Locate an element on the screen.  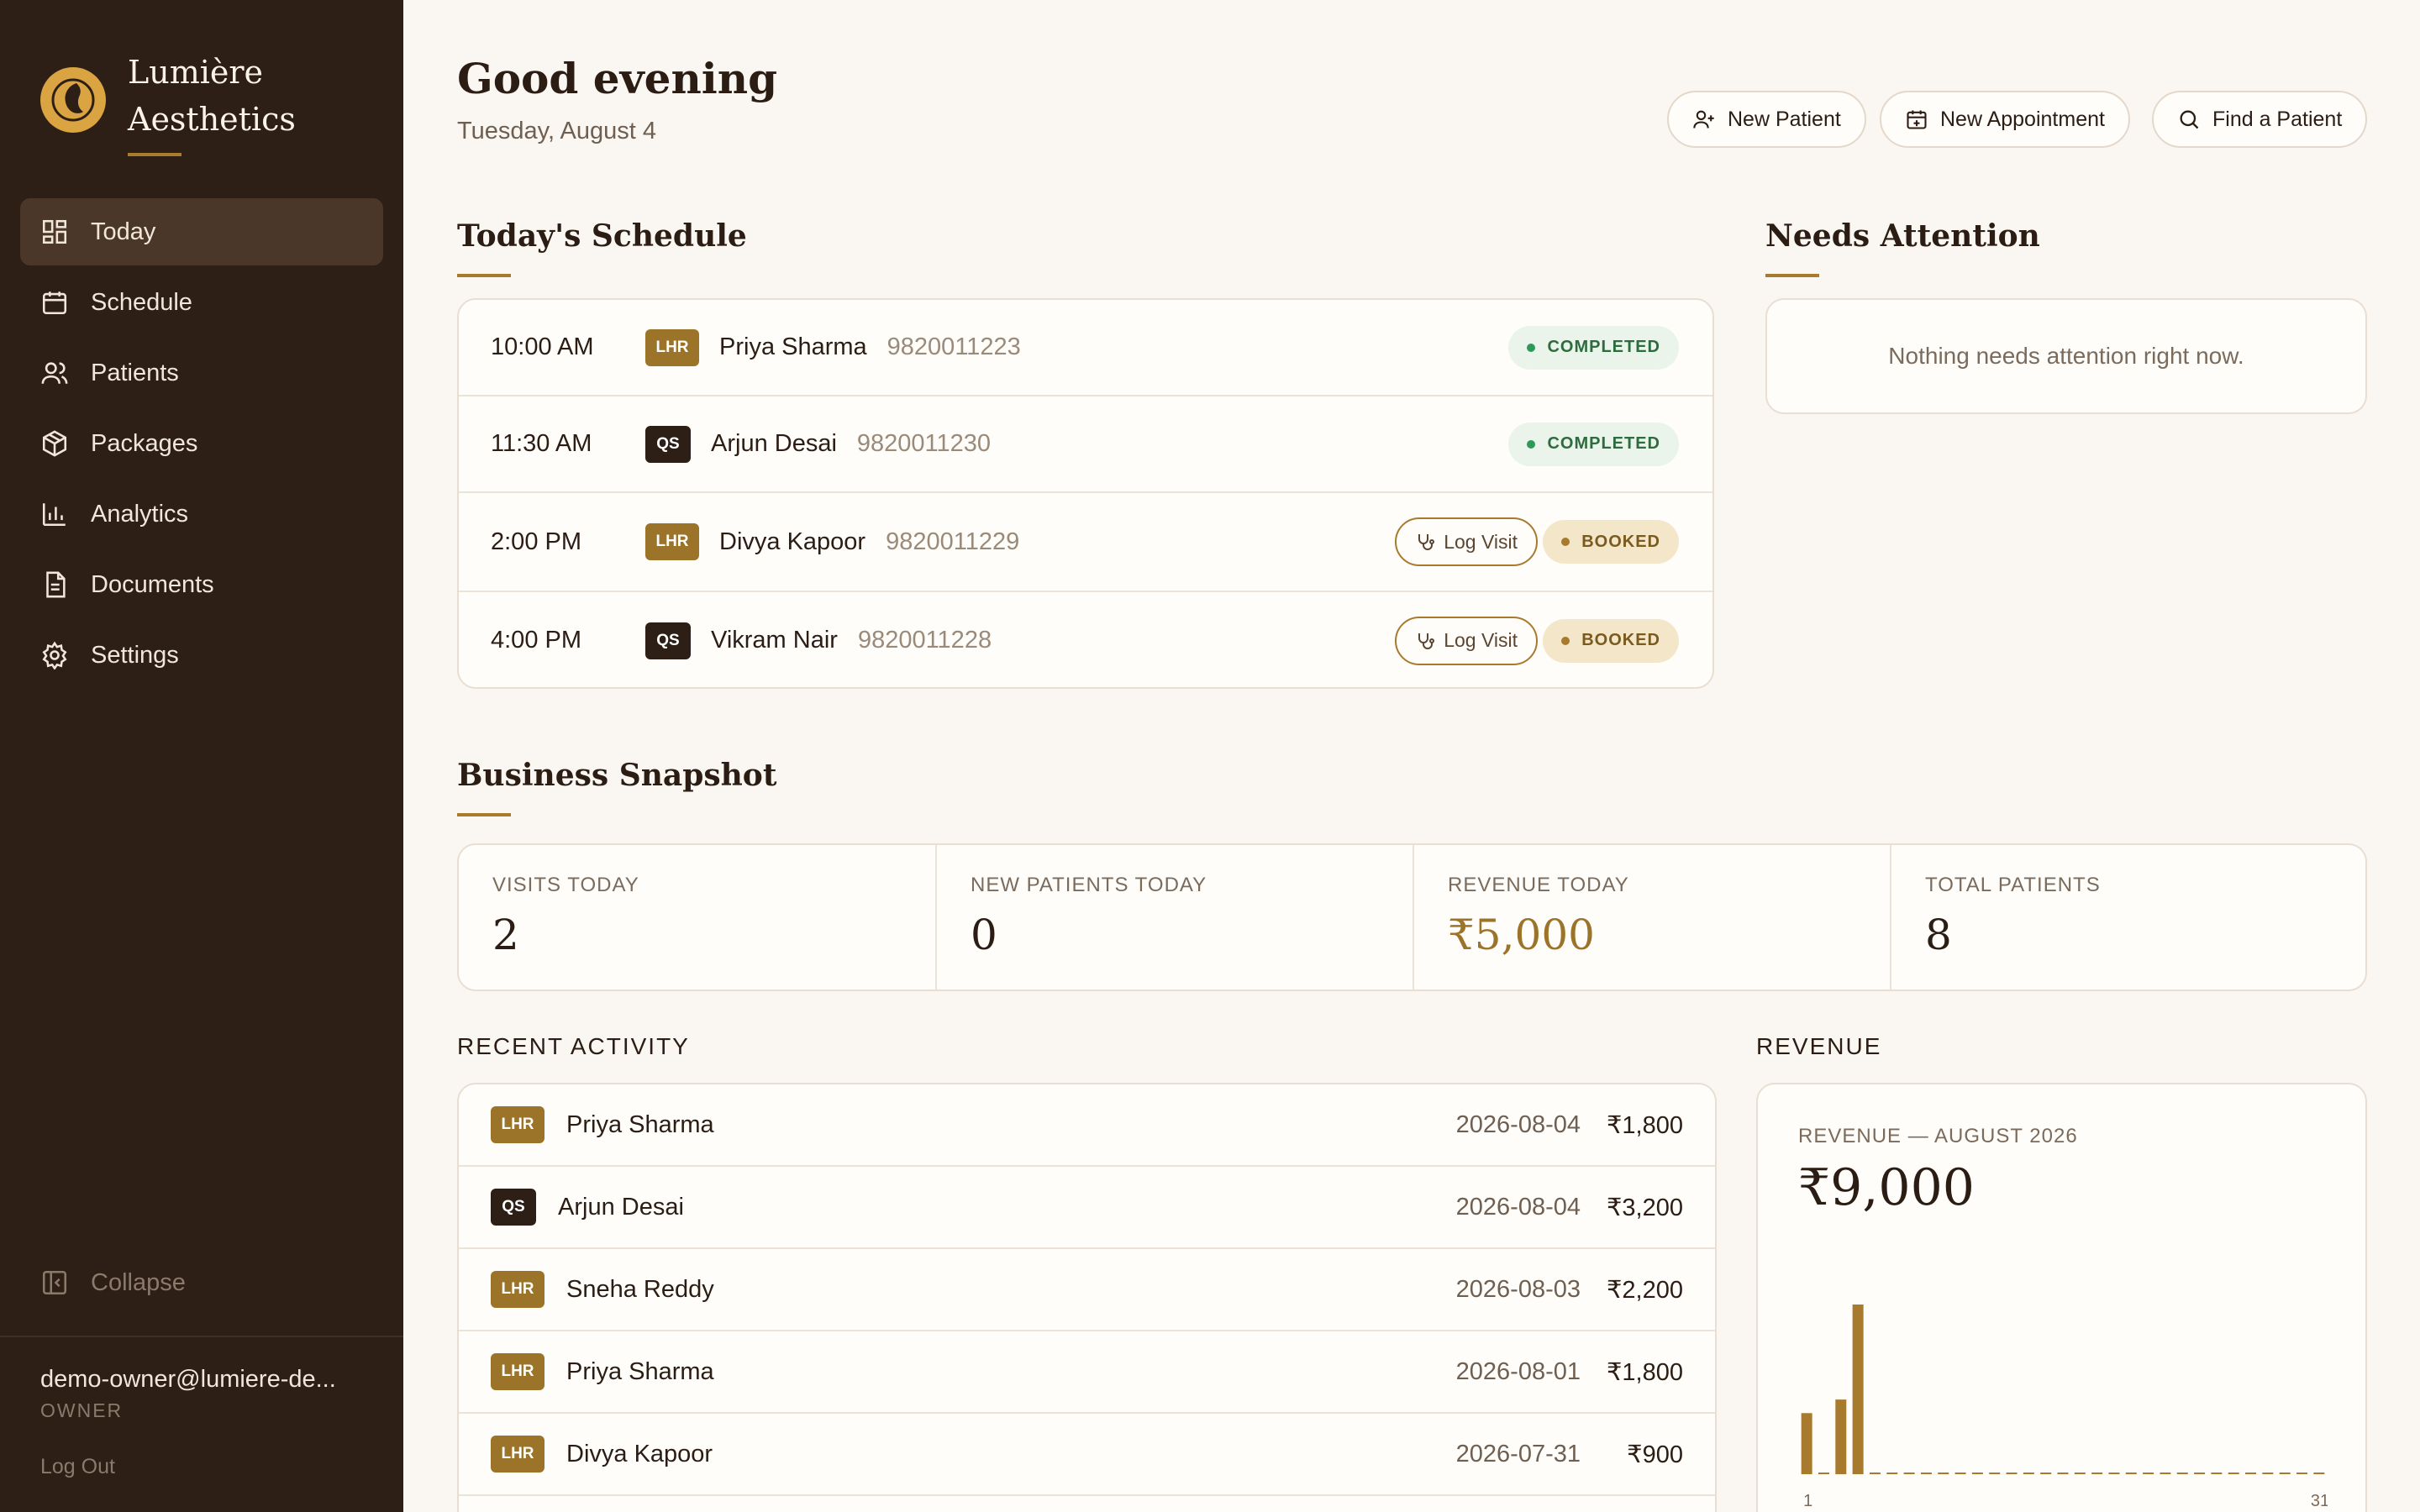
sidebar-item-label: Patients is located at coordinates (135, 372).